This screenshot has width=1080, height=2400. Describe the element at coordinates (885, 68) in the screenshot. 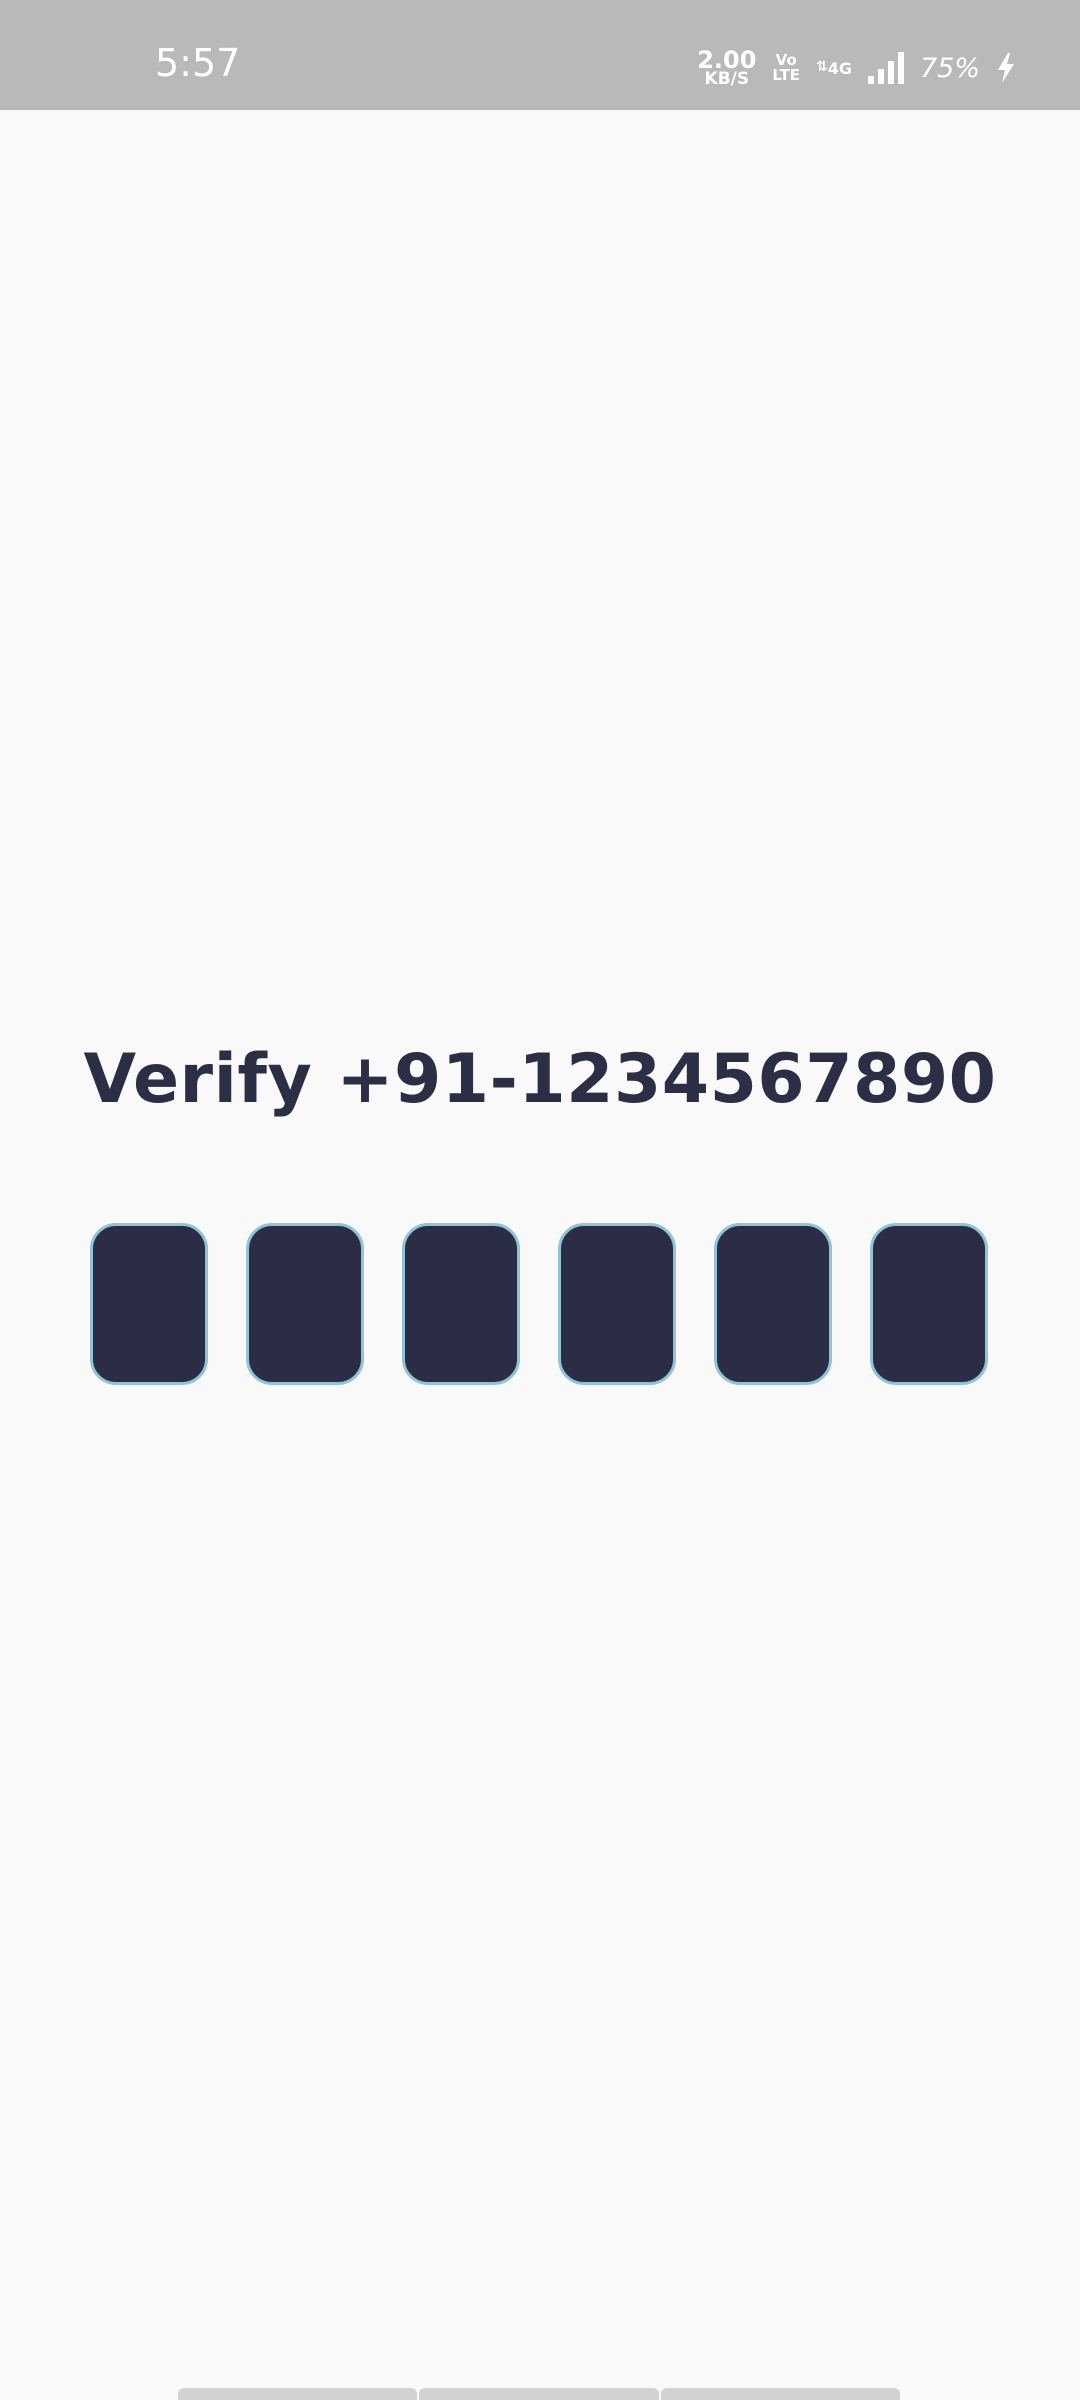

I see `signal-icon` at that location.